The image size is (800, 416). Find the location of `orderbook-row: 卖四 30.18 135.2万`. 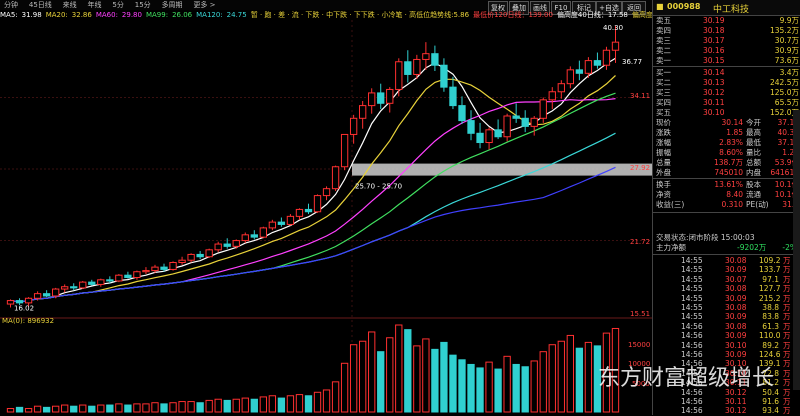

orderbook-row: 卖四 30.18 135.2万 is located at coordinates (726, 31).